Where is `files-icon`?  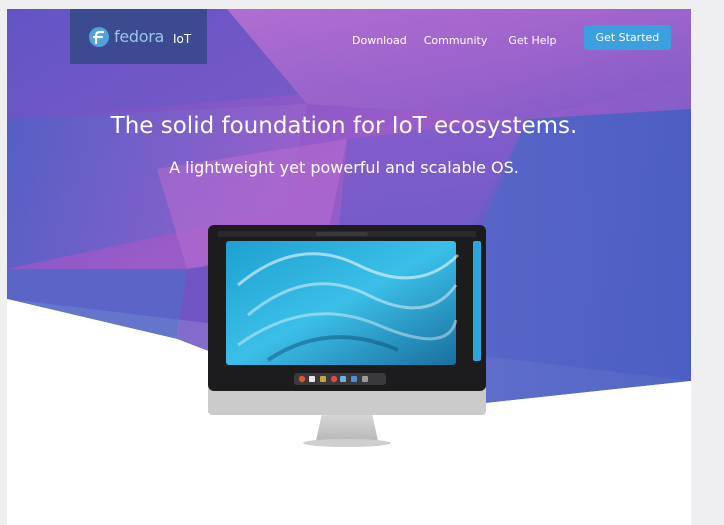 files-icon is located at coordinates (312, 379).